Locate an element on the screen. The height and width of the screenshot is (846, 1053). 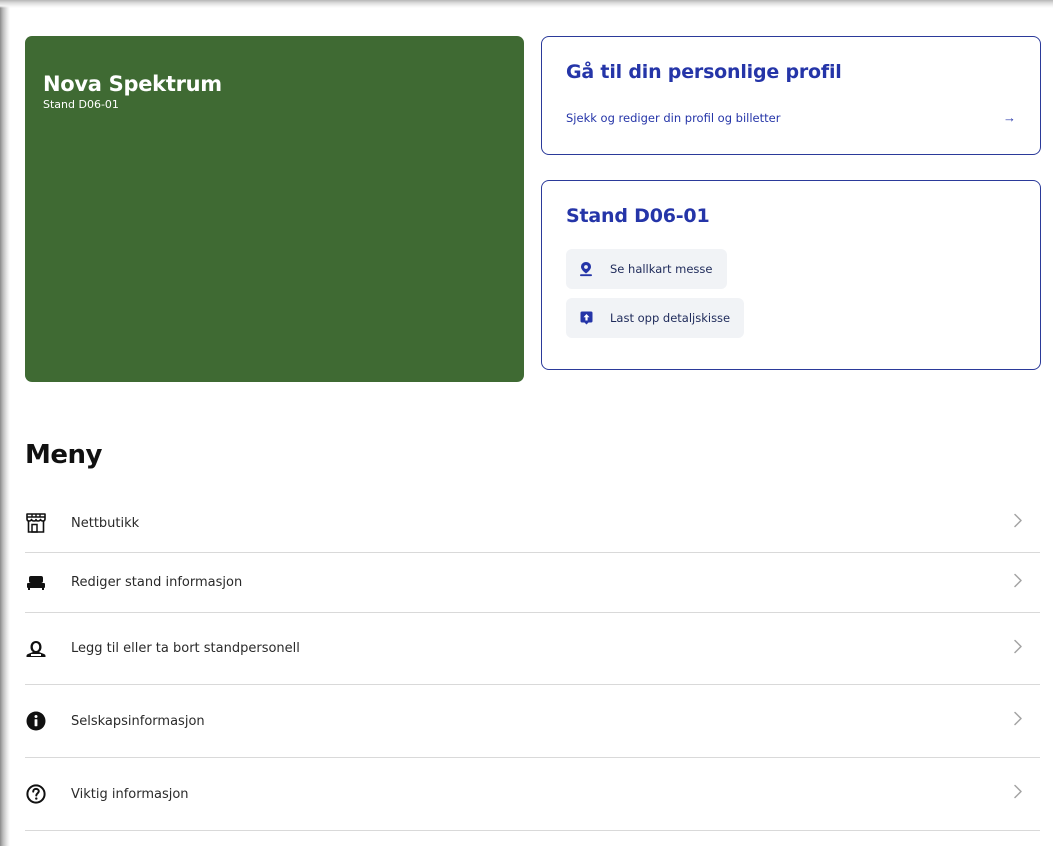
question-icon is located at coordinates (36, 794).